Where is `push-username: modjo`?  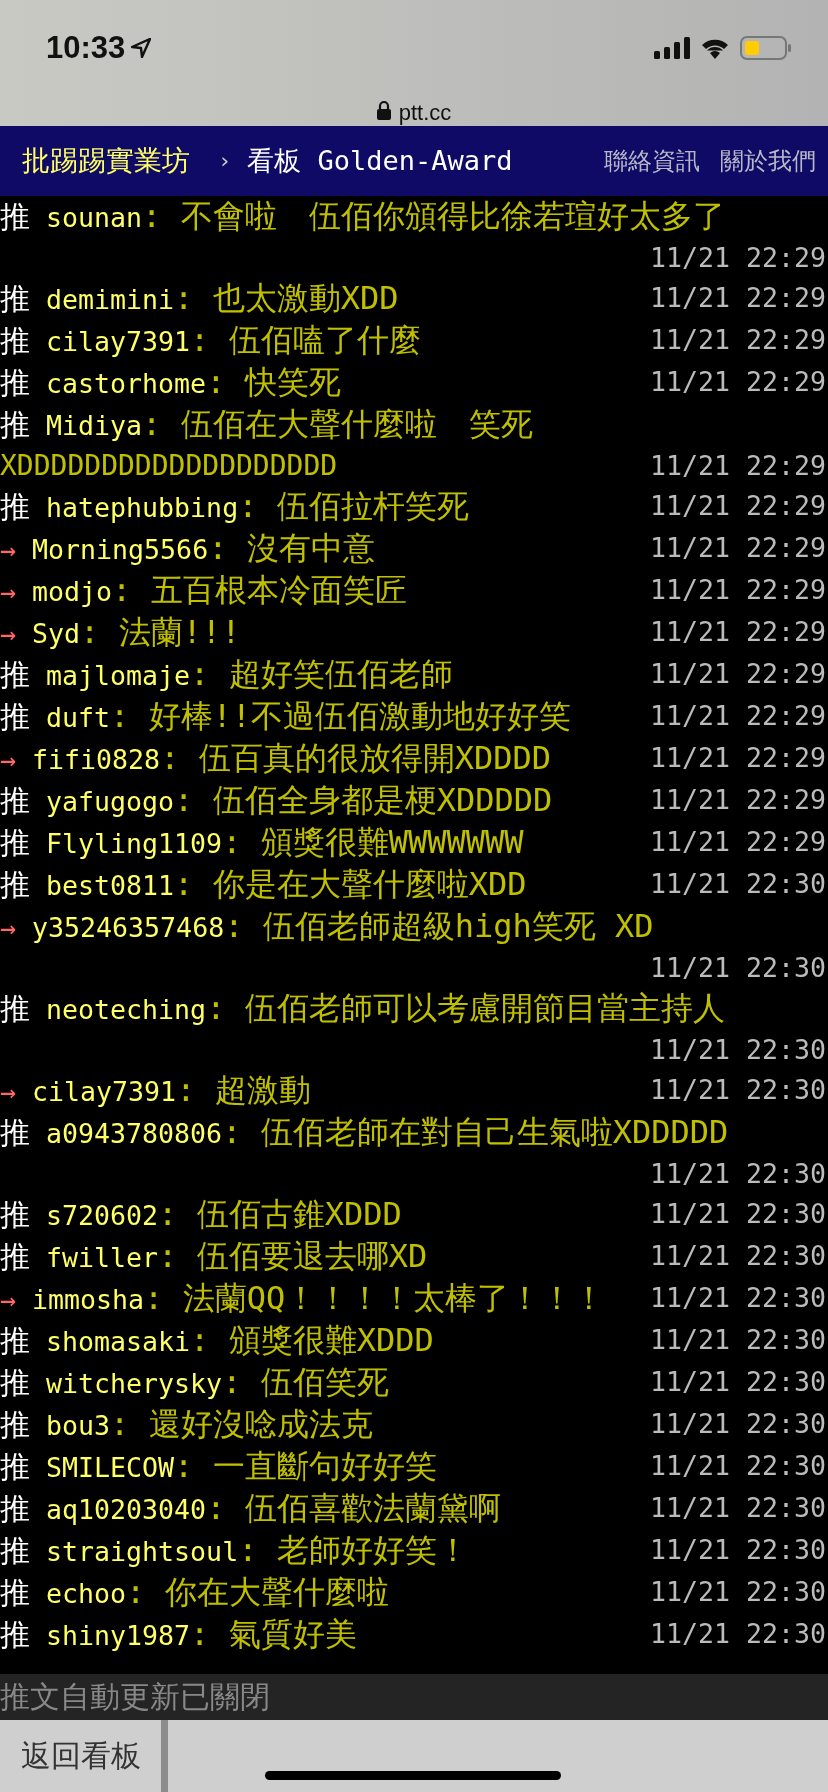 push-username: modjo is located at coordinates (72, 591).